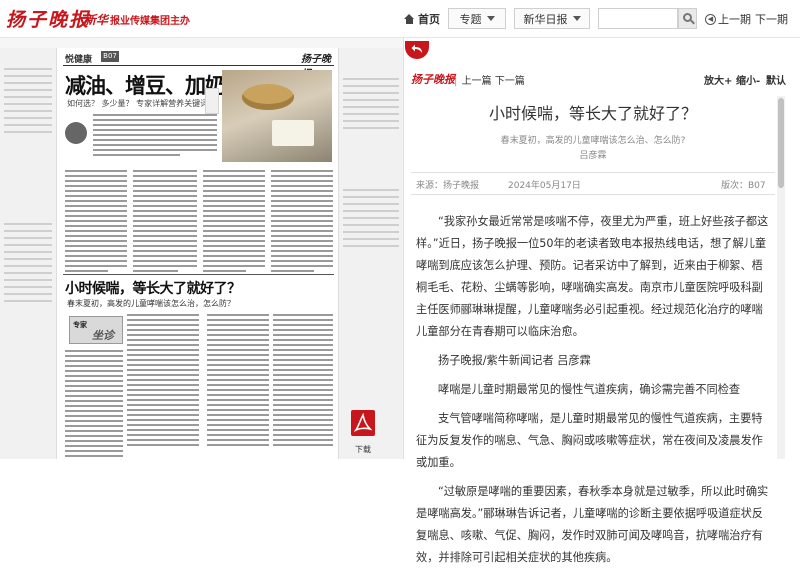 The image size is (800, 576). Describe the element at coordinates (593, 141) in the screenshot. I see `article-subtitle: 春末夏初，高发的儿童哮喘该怎么治、怎么防?` at that location.